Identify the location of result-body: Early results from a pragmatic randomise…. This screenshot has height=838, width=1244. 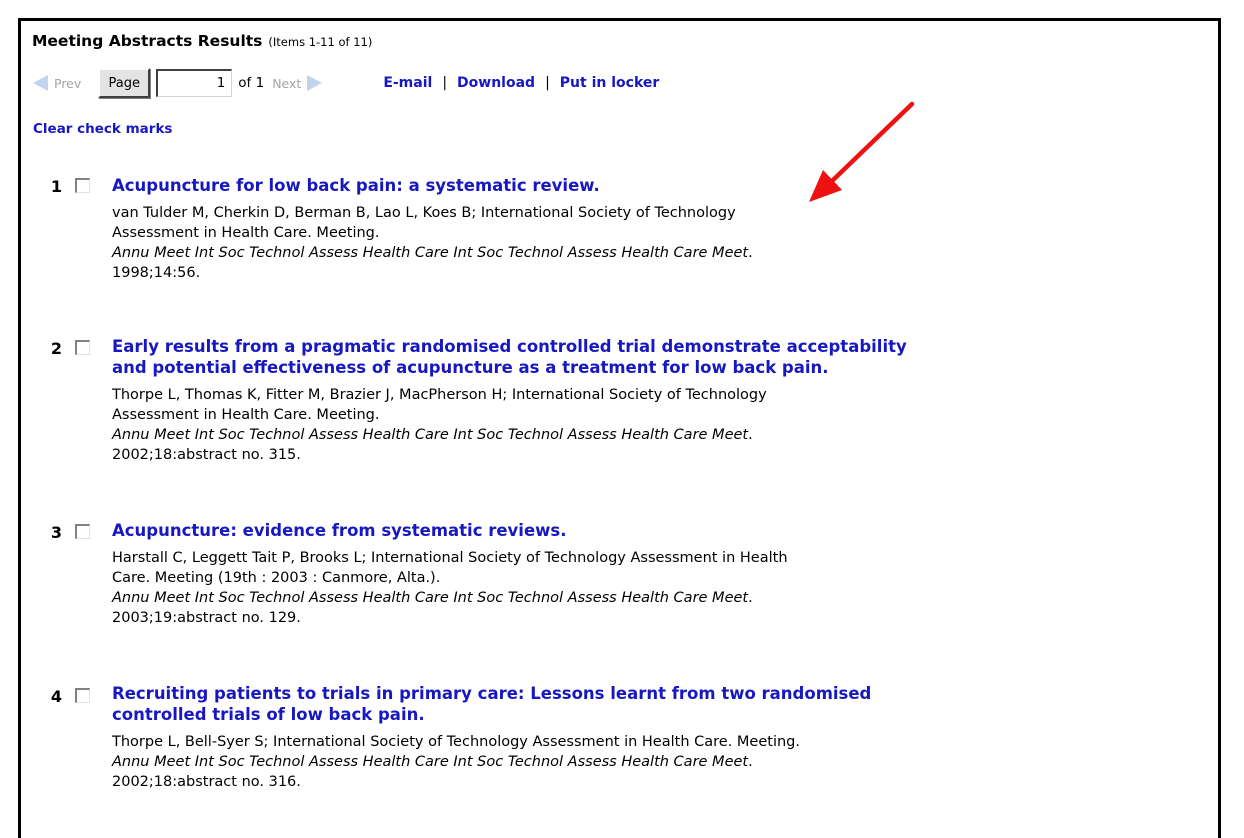
(654, 400).